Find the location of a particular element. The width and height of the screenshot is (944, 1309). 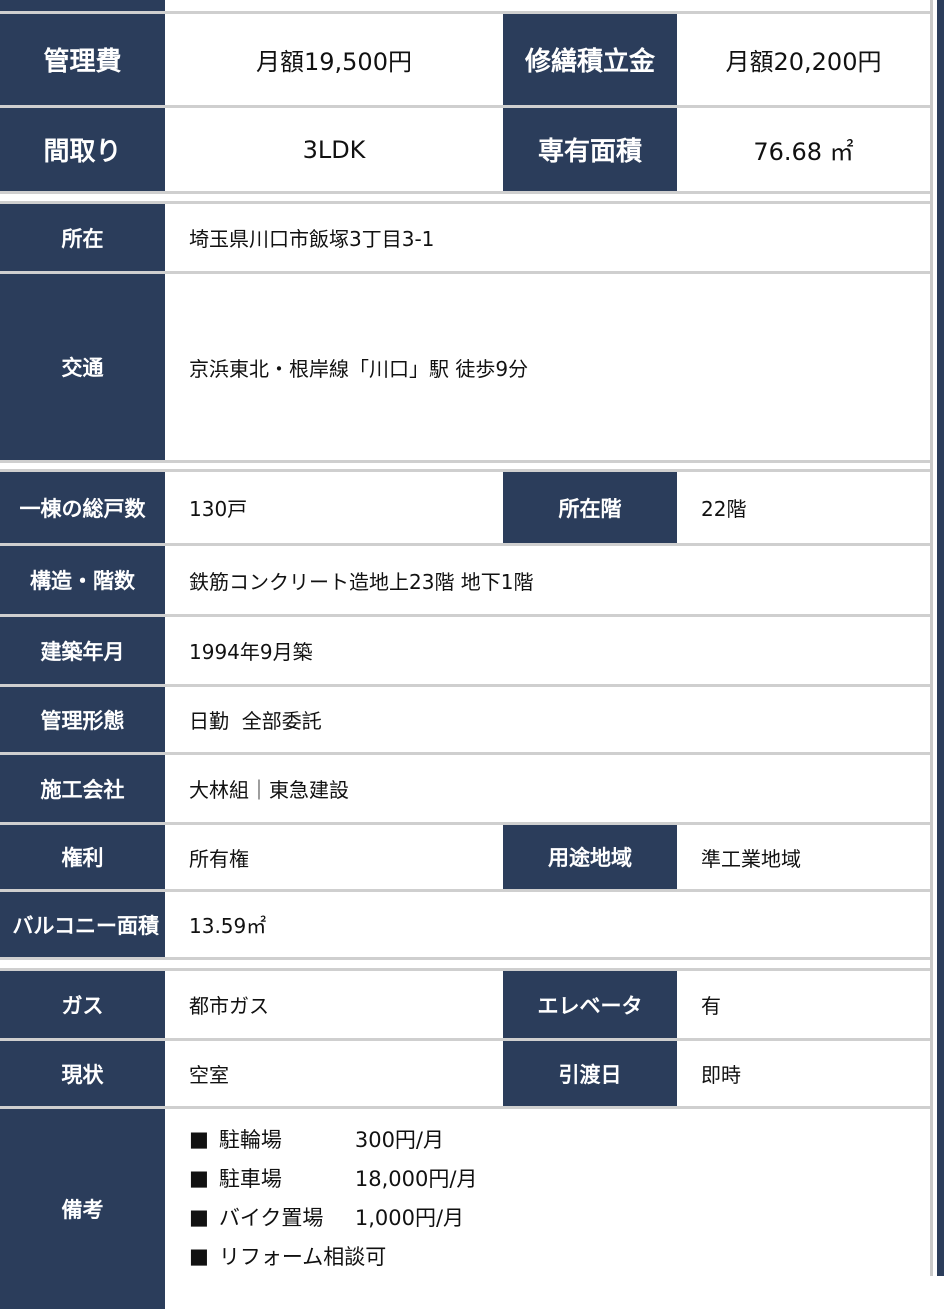

remarks-item: ■ バイク置場 1,000円/月 is located at coordinates (327, 1217).